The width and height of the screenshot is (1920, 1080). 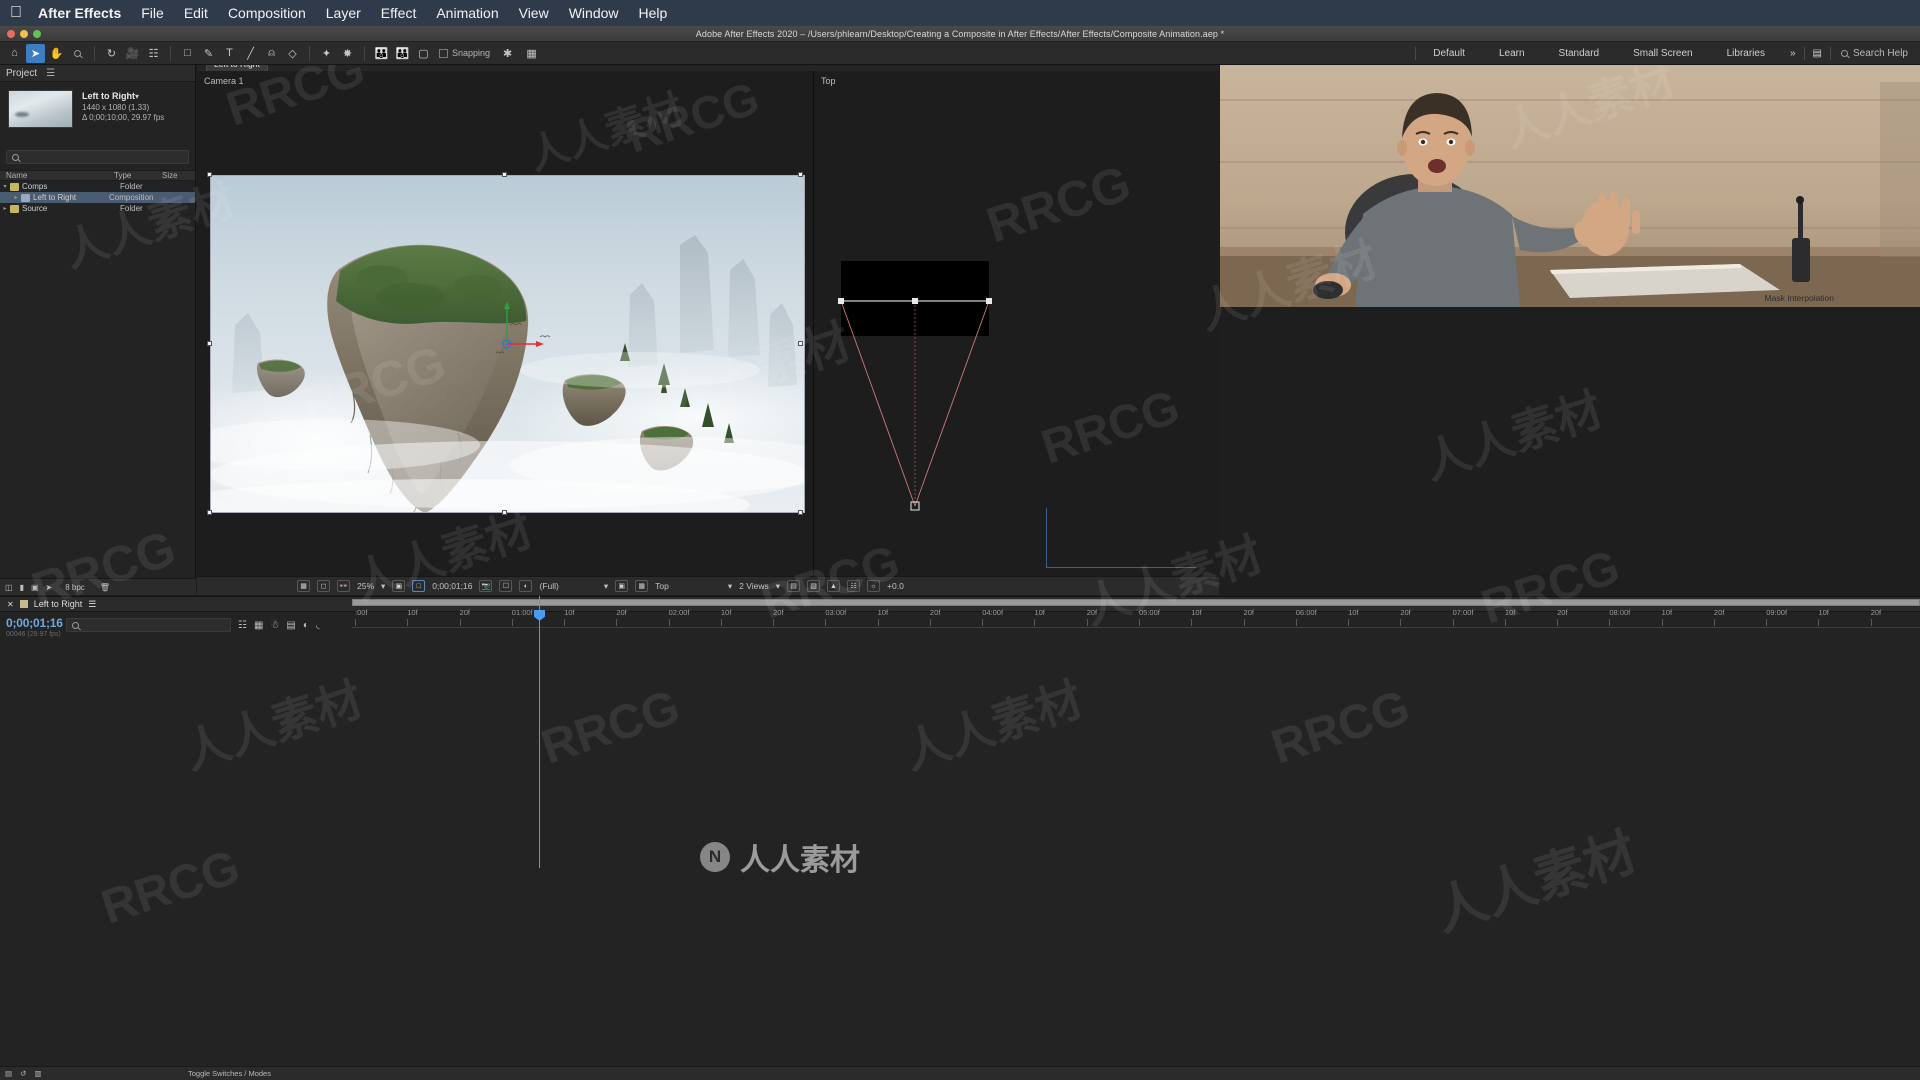 I want to click on type-icon: T, so click(x=229, y=53).